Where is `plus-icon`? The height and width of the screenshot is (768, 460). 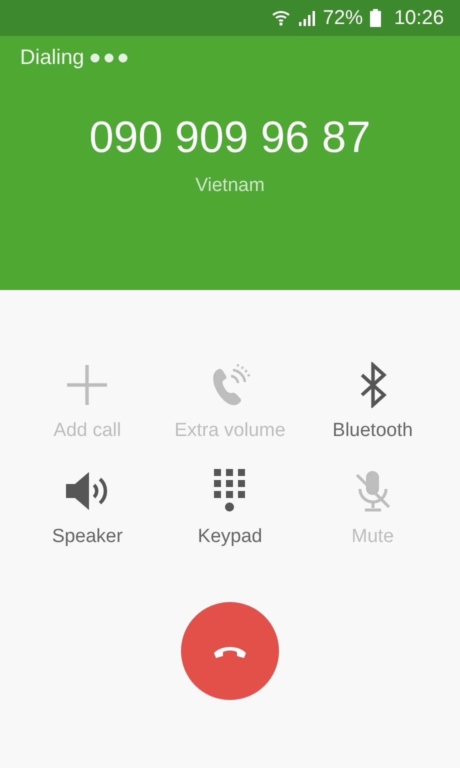
plus-icon is located at coordinates (87, 385).